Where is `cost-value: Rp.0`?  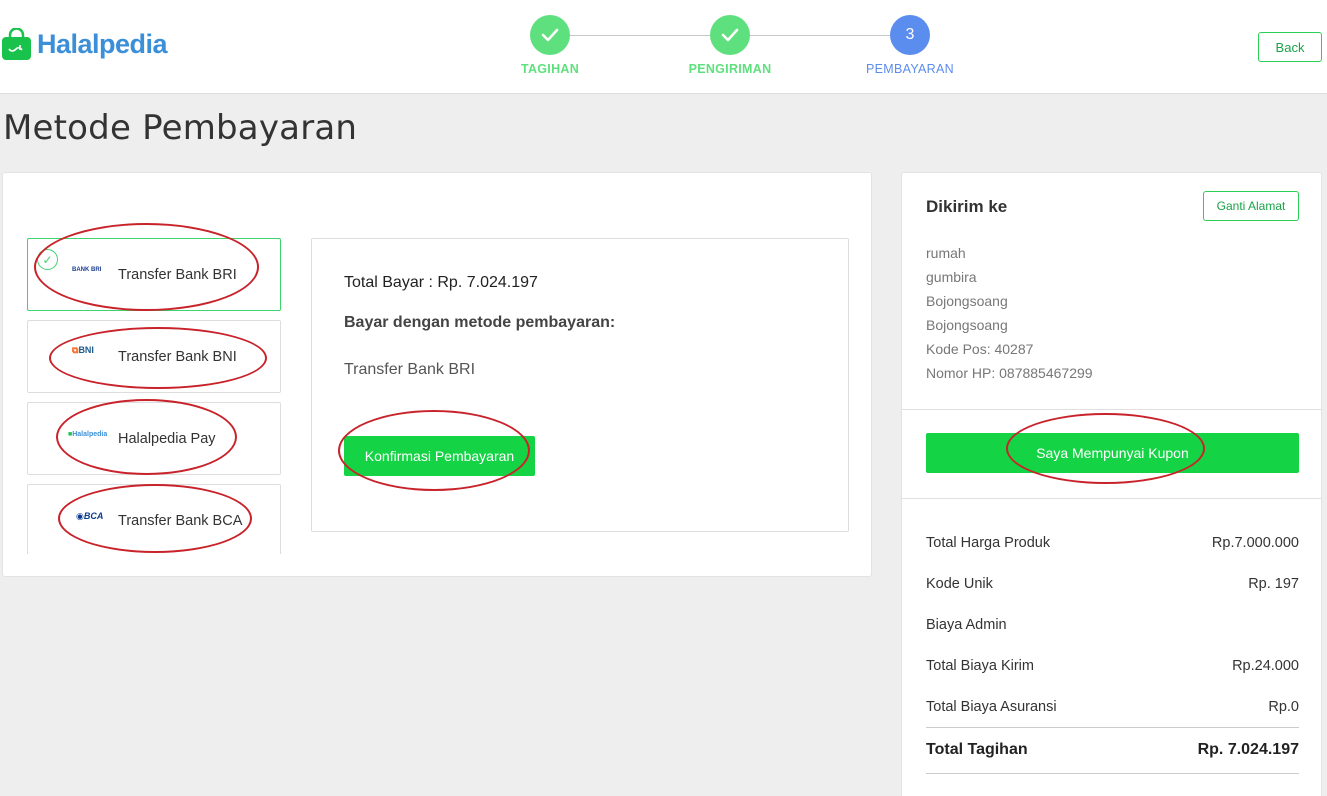
cost-value: Rp.0 is located at coordinates (1283, 707).